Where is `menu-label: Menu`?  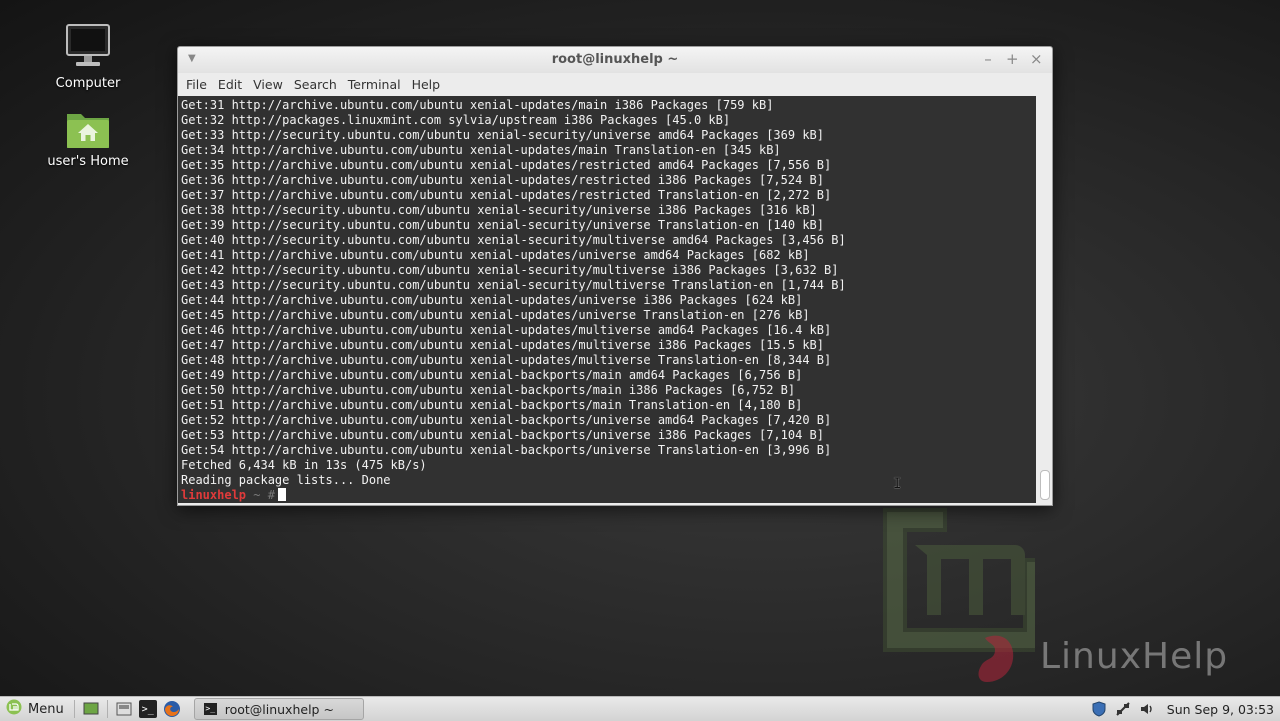 menu-label: Menu is located at coordinates (46, 709).